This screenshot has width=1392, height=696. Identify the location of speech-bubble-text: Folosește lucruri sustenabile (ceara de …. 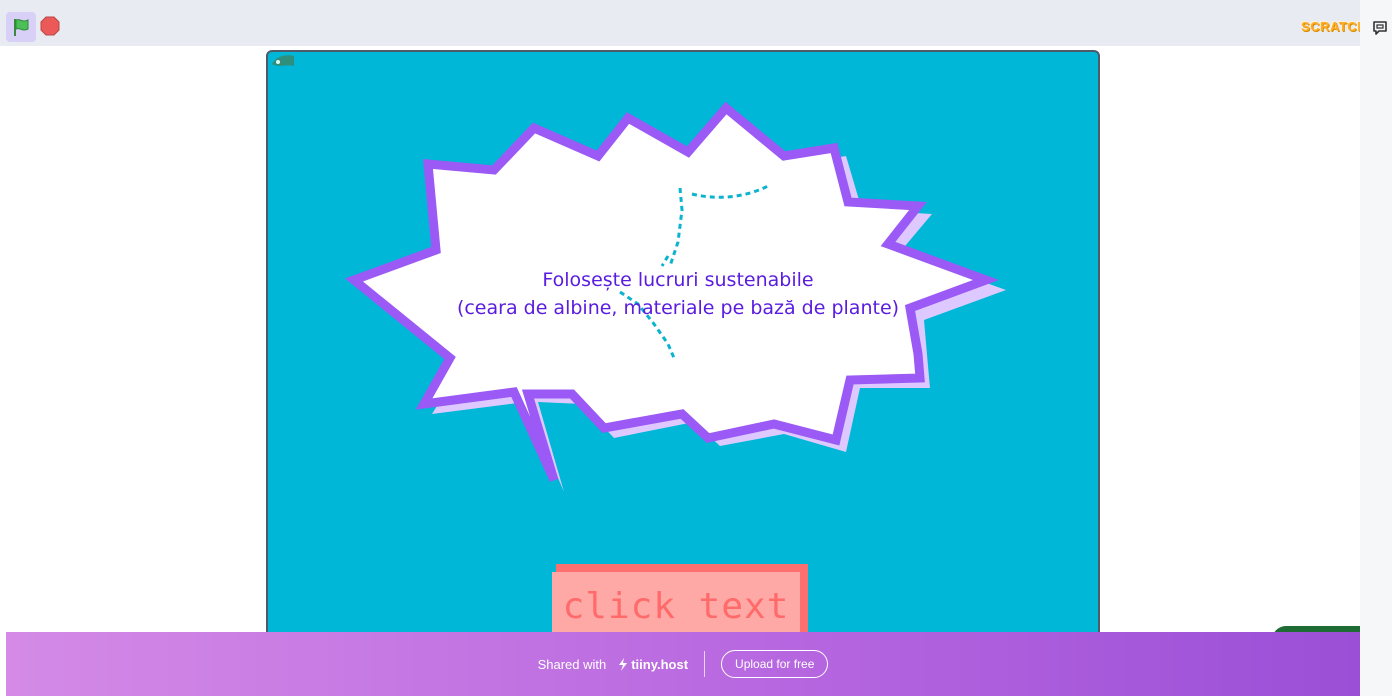
(678, 294).